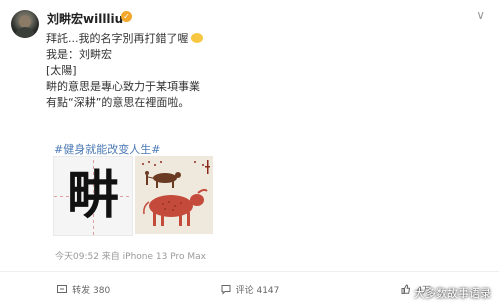 The height and width of the screenshot is (306, 499). Describe the element at coordinates (480, 15) in the screenshot. I see `chevron-down-icon: ∨` at that location.